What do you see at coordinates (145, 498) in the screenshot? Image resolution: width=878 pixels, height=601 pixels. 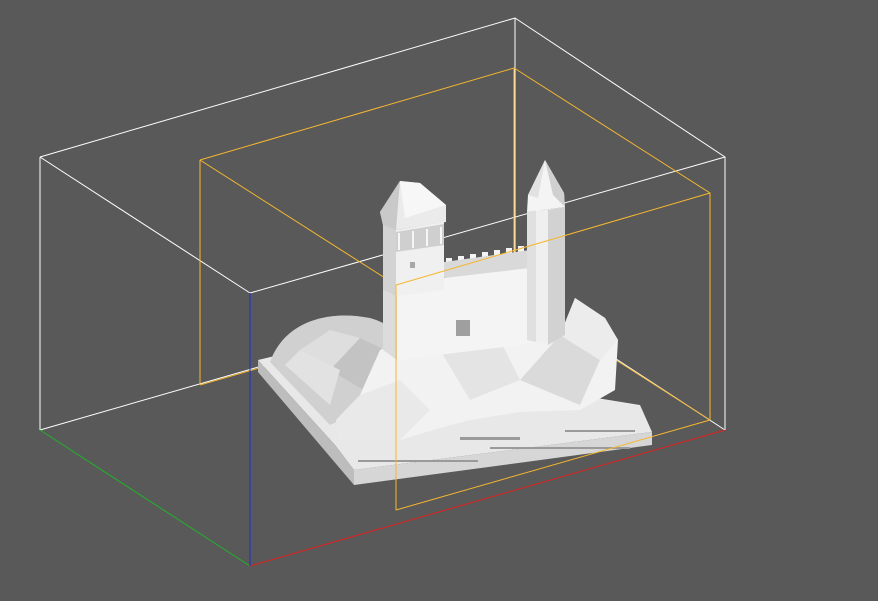 I see `axis-y-line` at bounding box center [145, 498].